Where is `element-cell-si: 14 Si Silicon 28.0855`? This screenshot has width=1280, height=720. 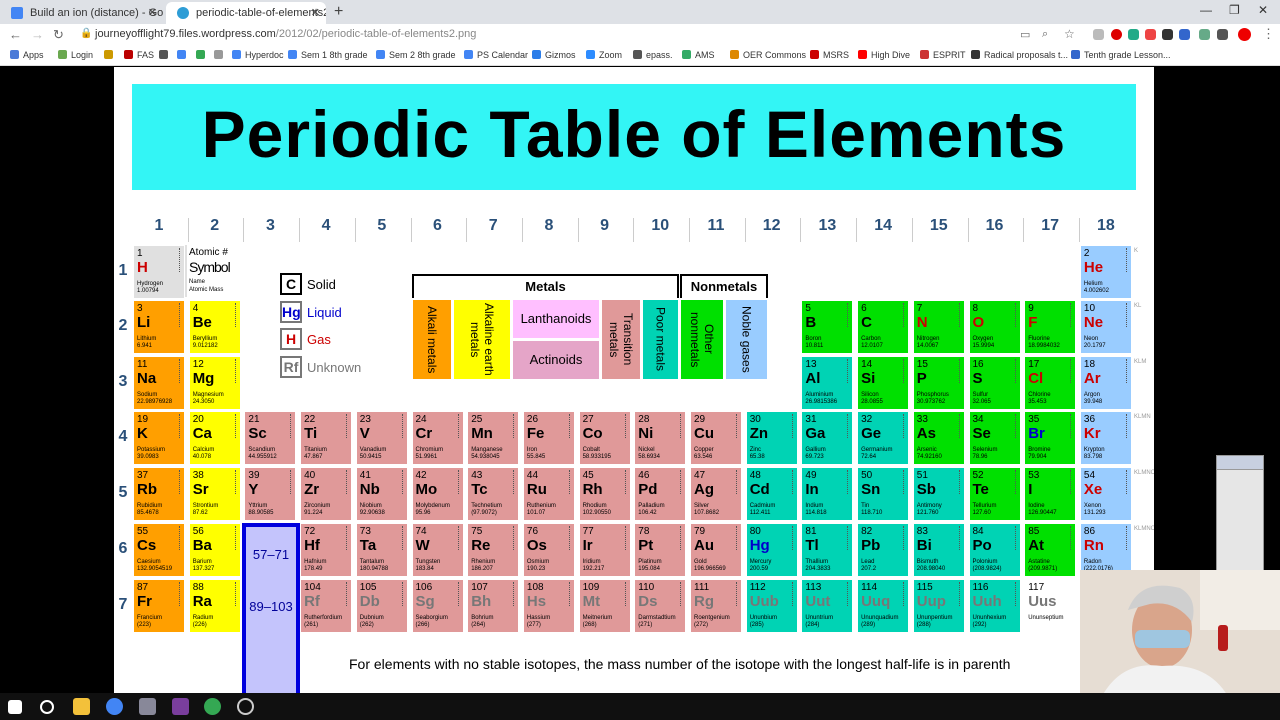
element-cell-si: 14 Si Silicon 28.0855 is located at coordinates (883, 382).